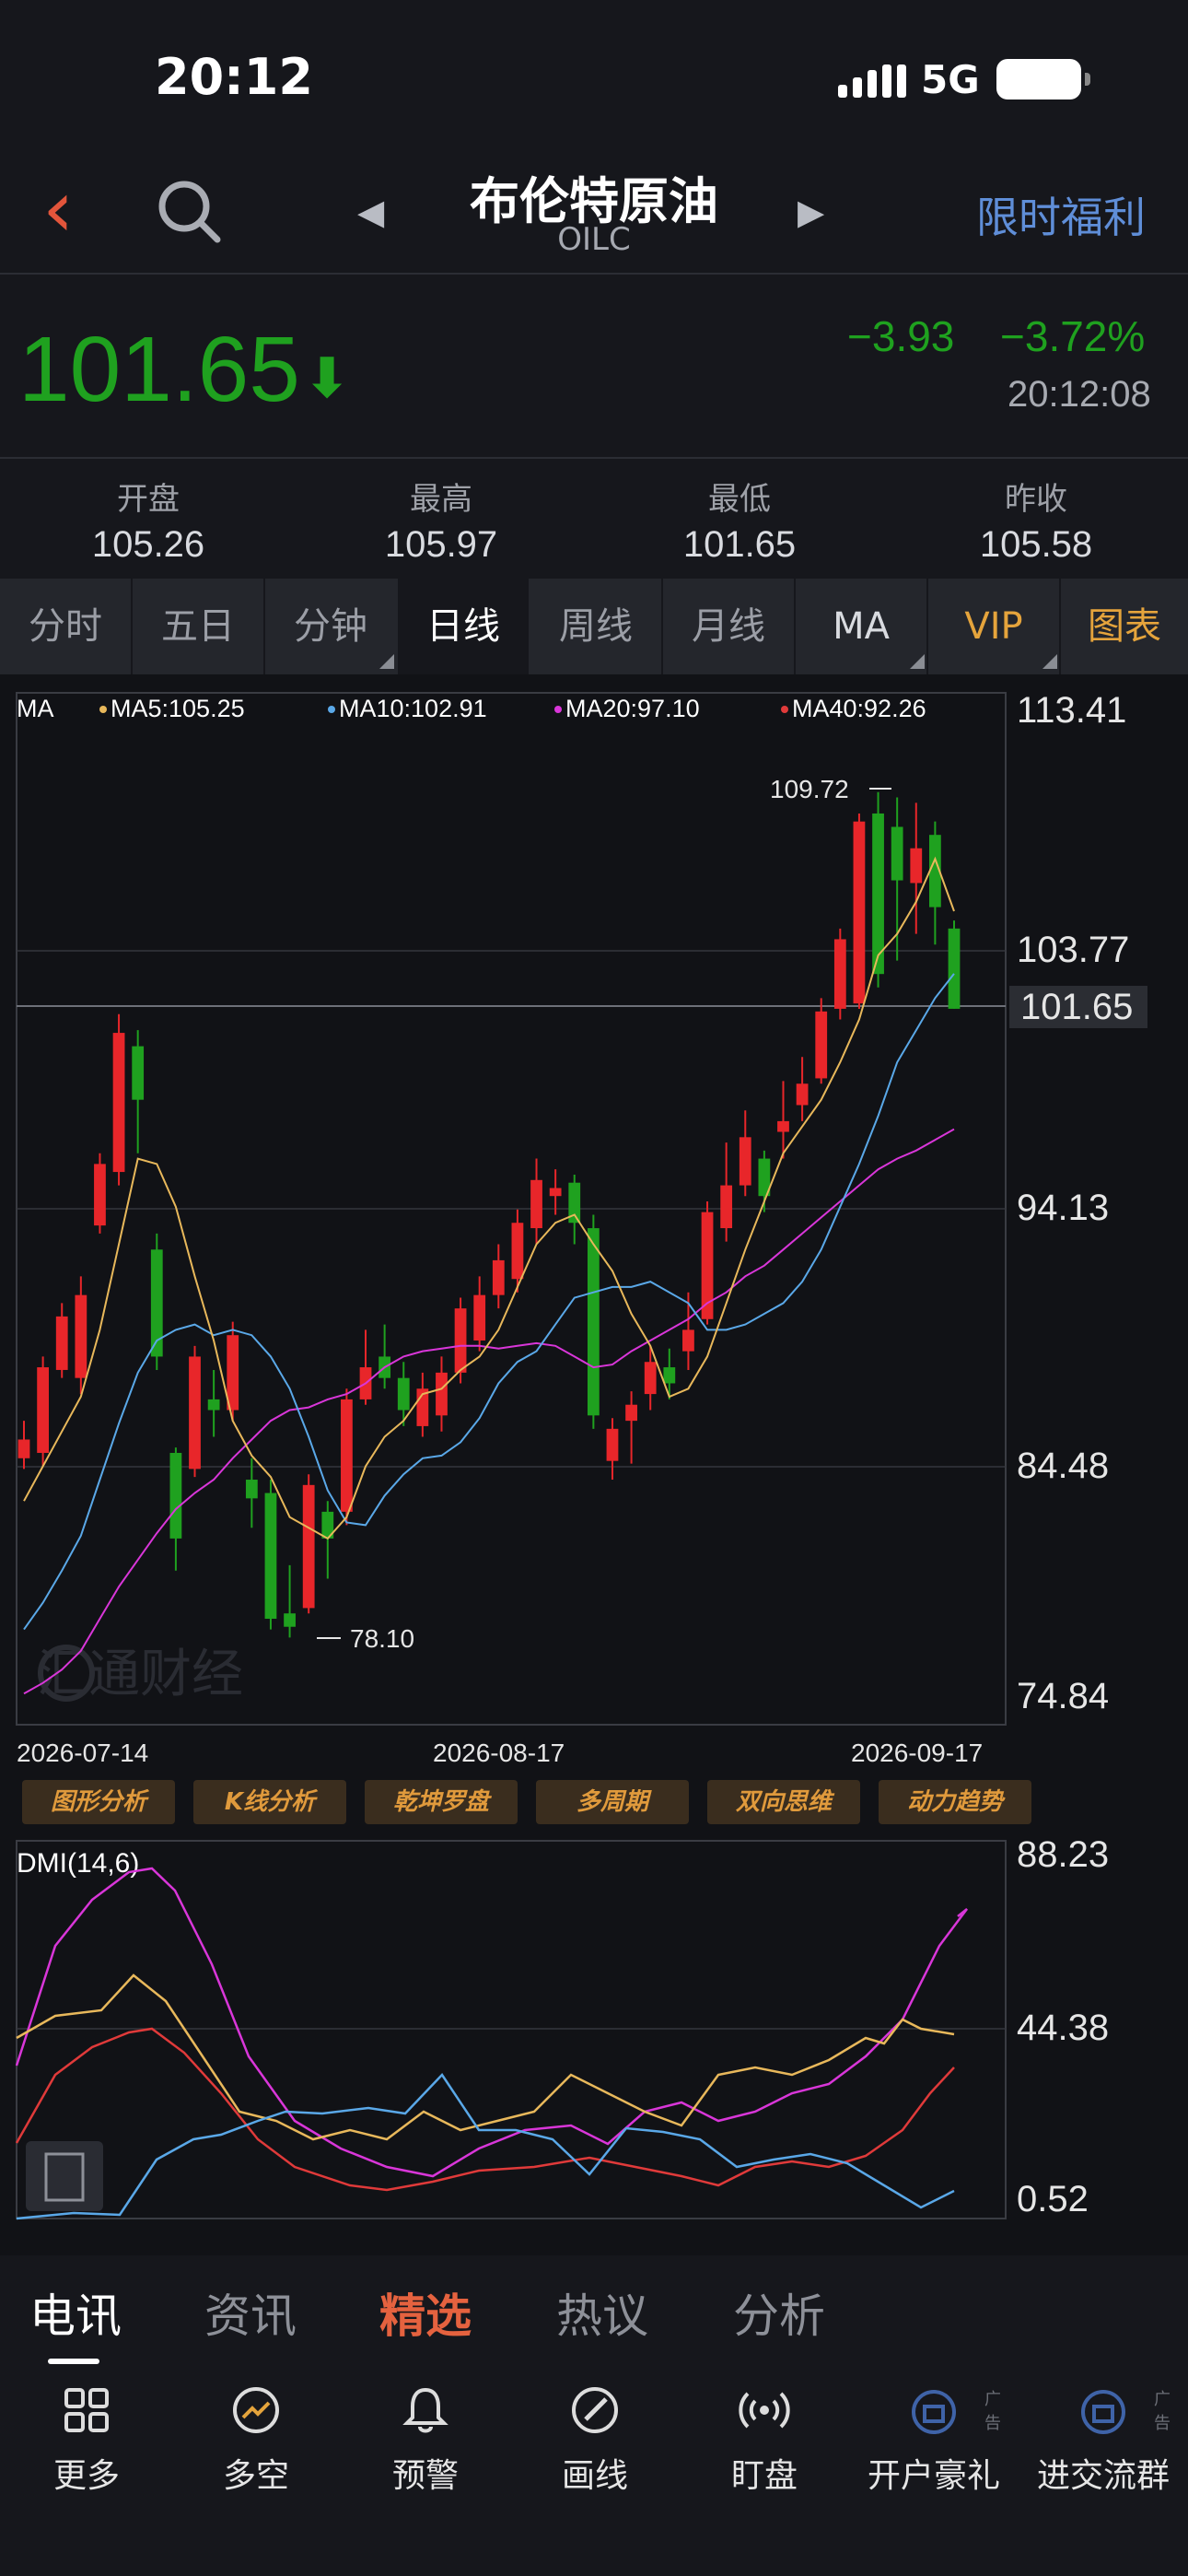 Image resolution: width=1188 pixels, height=2576 pixels. What do you see at coordinates (992, 2411) in the screenshot?
I see `ad-badge: 广告` at bounding box center [992, 2411].